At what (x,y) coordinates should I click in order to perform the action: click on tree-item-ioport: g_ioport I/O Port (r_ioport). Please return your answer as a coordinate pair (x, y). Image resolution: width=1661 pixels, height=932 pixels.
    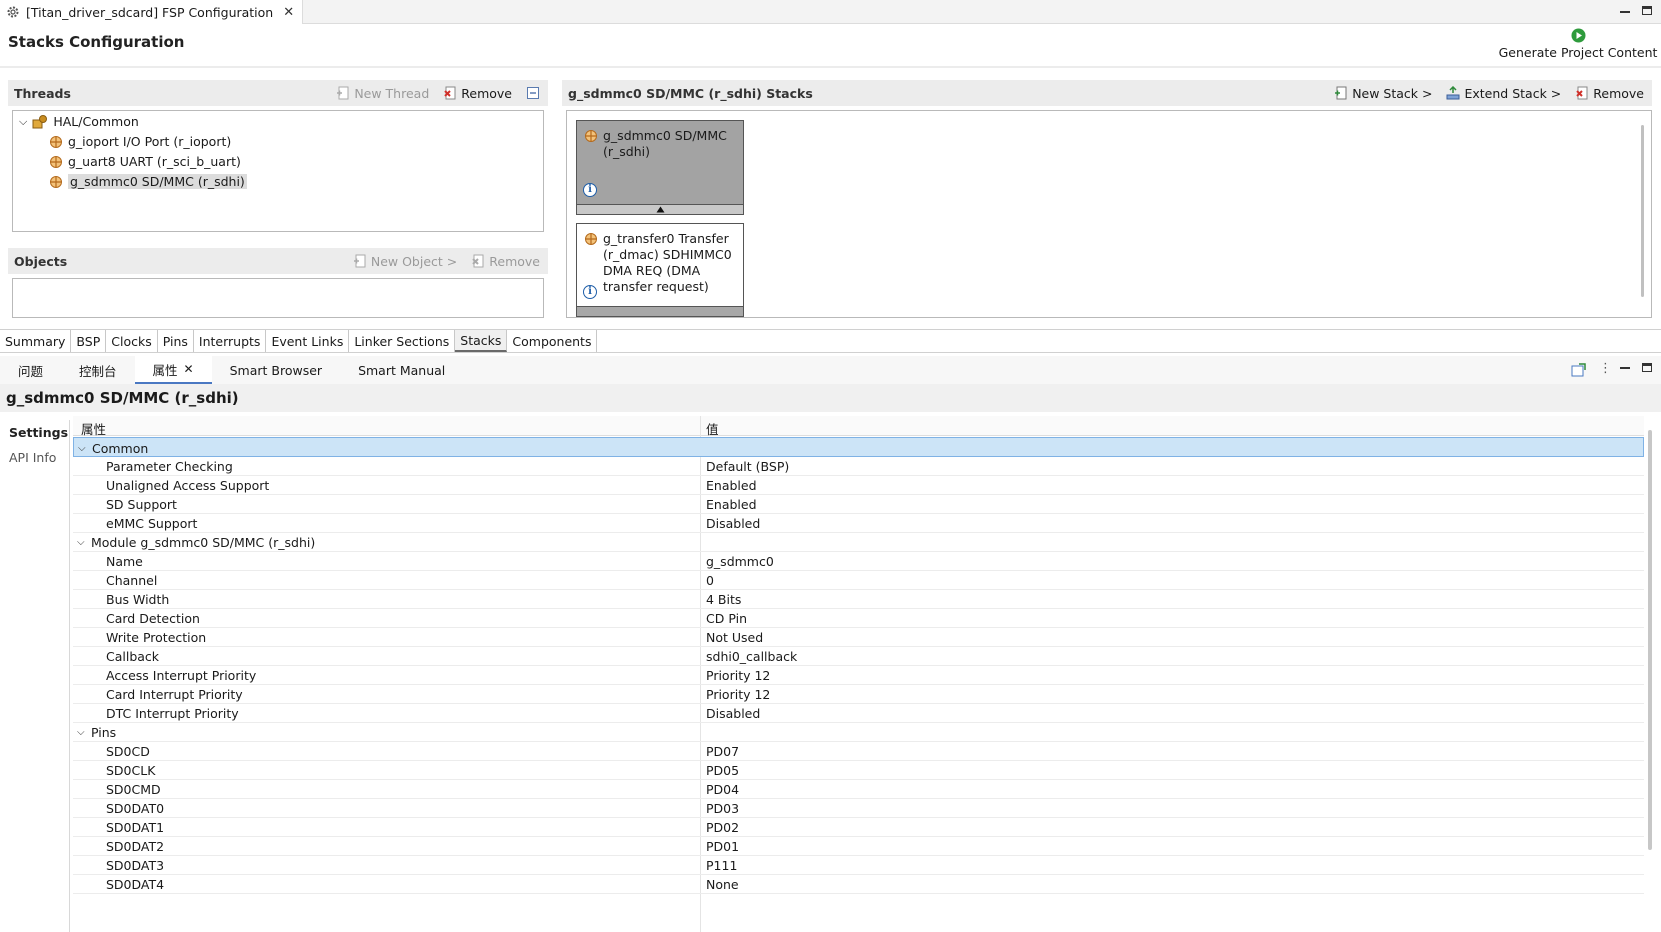
    Looking at the image, I should click on (140, 141).